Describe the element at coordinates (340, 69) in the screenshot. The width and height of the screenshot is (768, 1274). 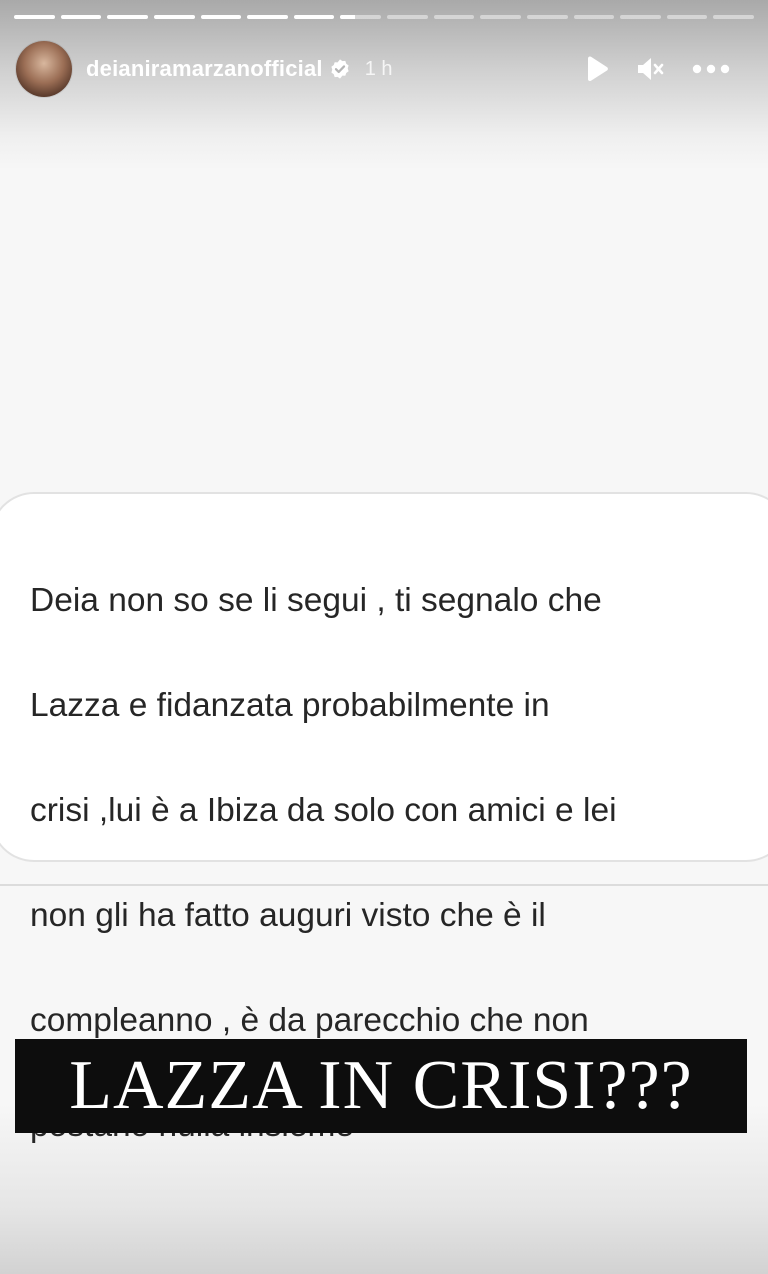
I see `verified-badge-icon` at that location.